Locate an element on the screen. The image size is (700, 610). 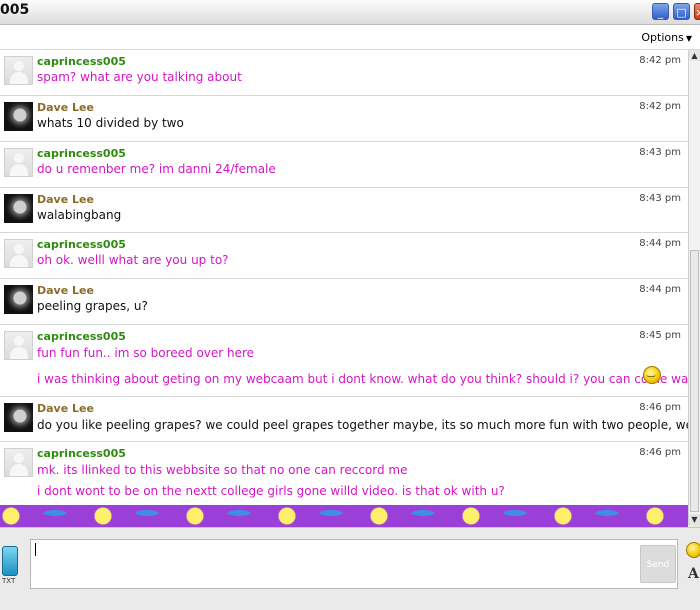
options-bar: Options ▼ is located at coordinates (350, 37).